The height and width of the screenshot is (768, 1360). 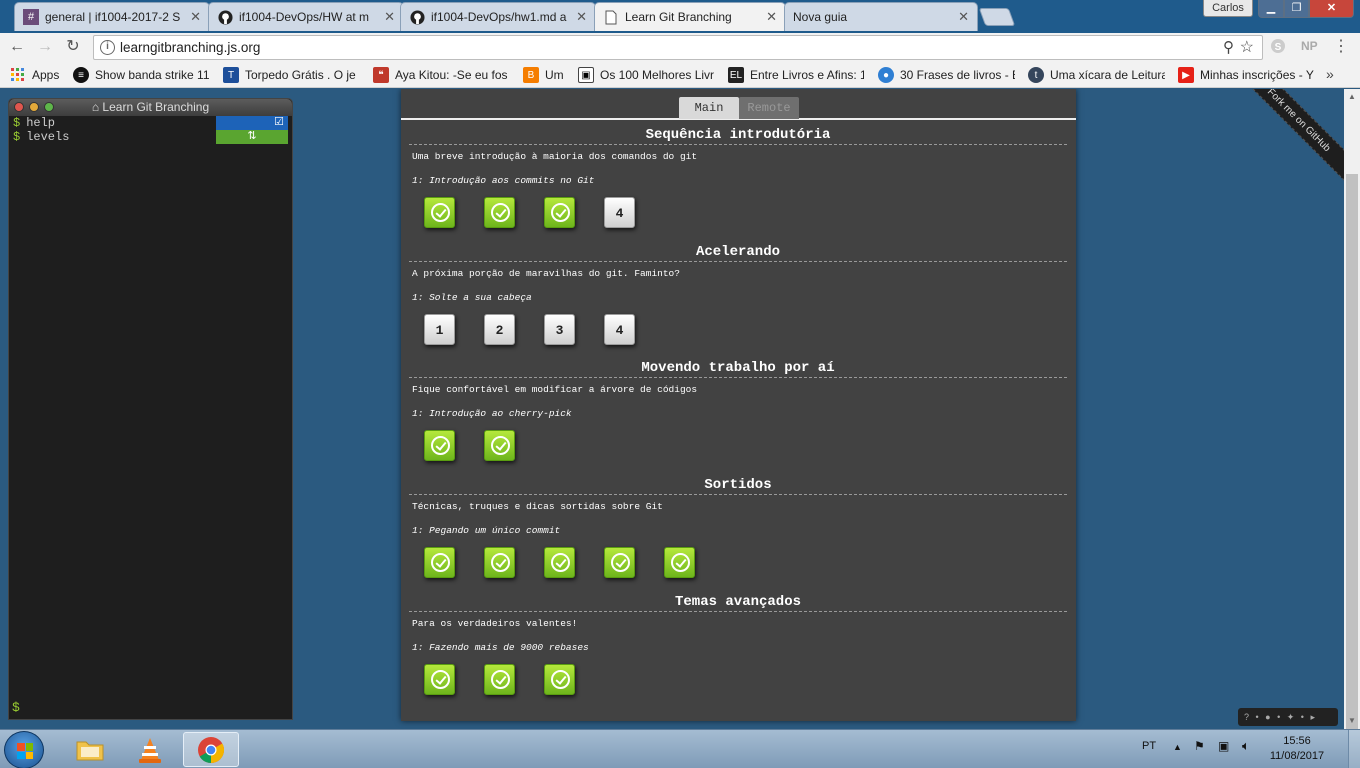 What do you see at coordinates (1199, 746) in the screenshot?
I see `flag-alert-icon: ⚑` at bounding box center [1199, 746].